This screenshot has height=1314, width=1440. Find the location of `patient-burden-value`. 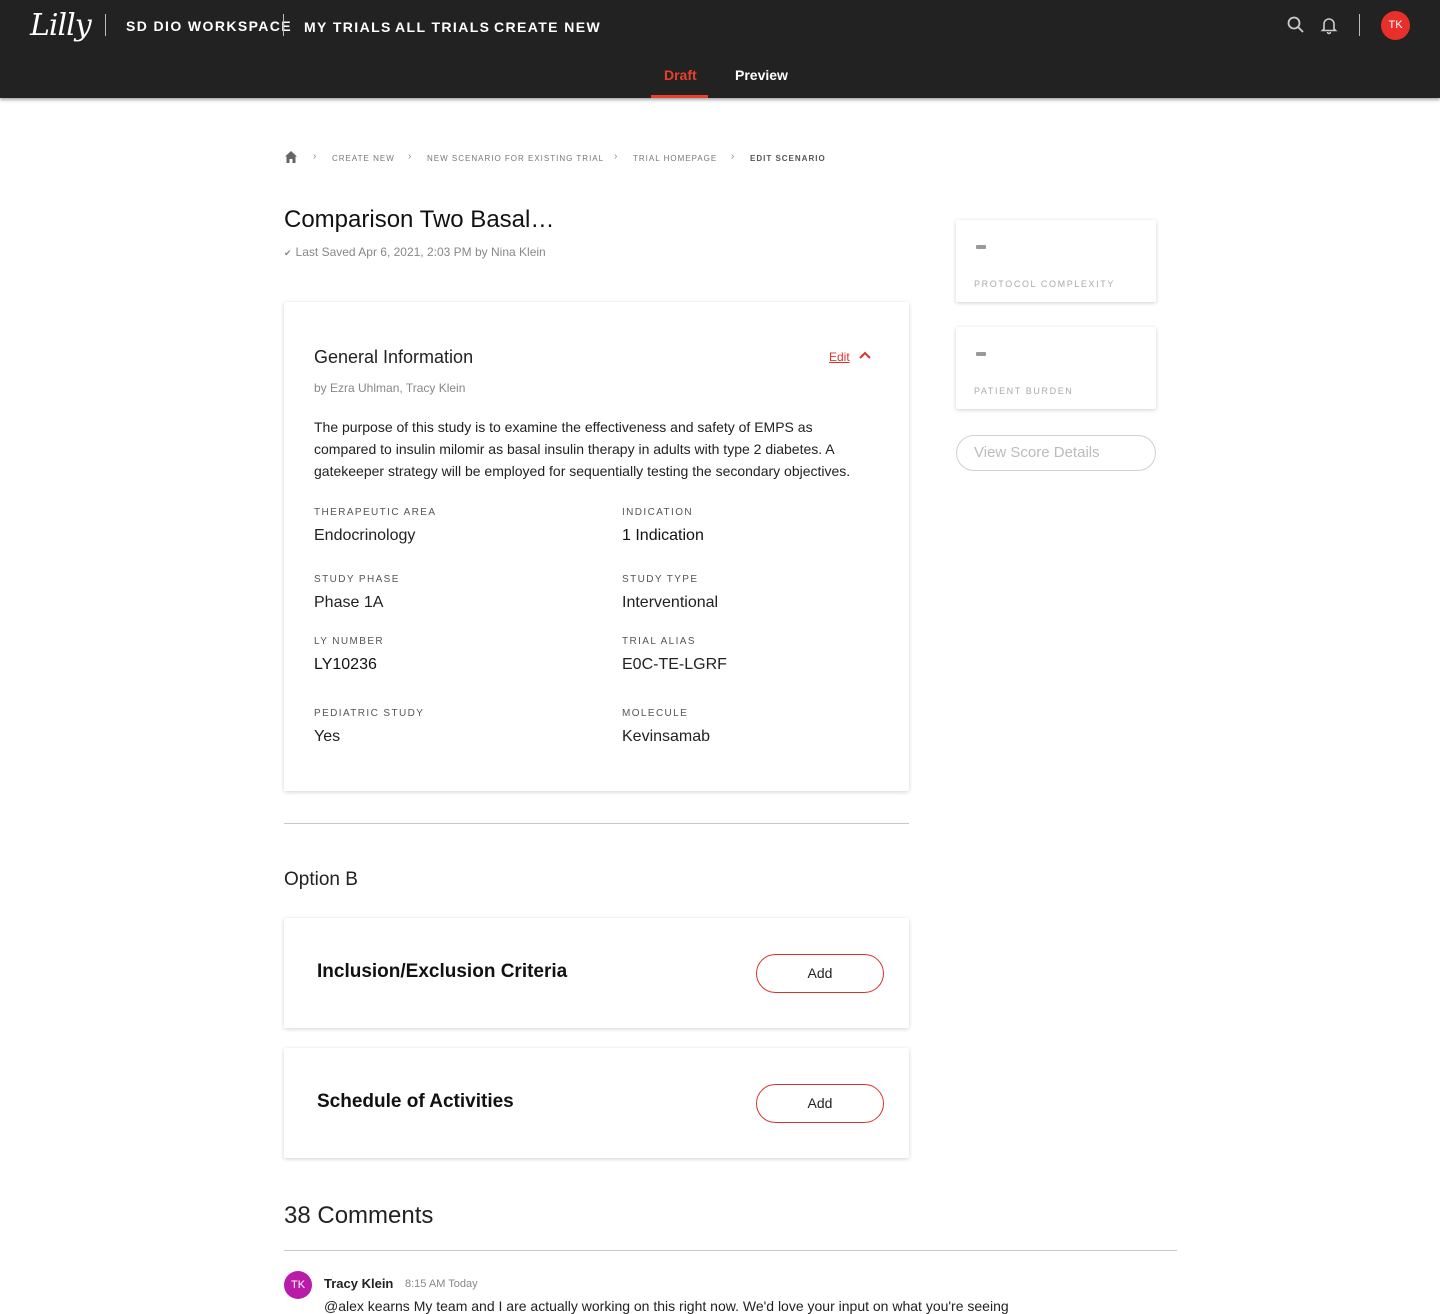

patient-burden-value is located at coordinates (981, 354).